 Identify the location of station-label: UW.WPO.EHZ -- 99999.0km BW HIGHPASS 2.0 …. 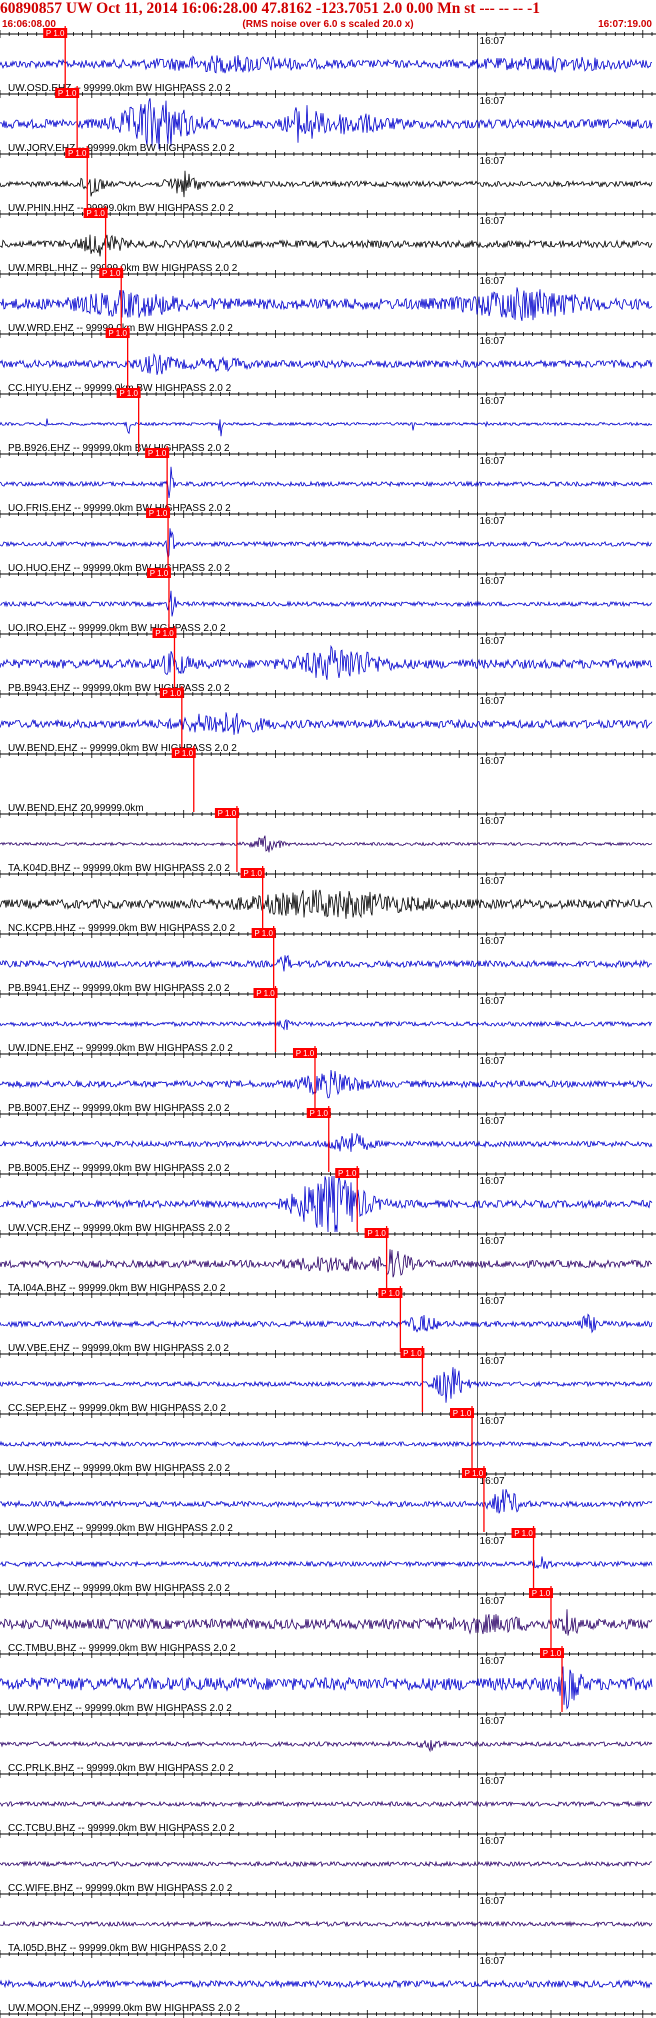
(120, 1528).